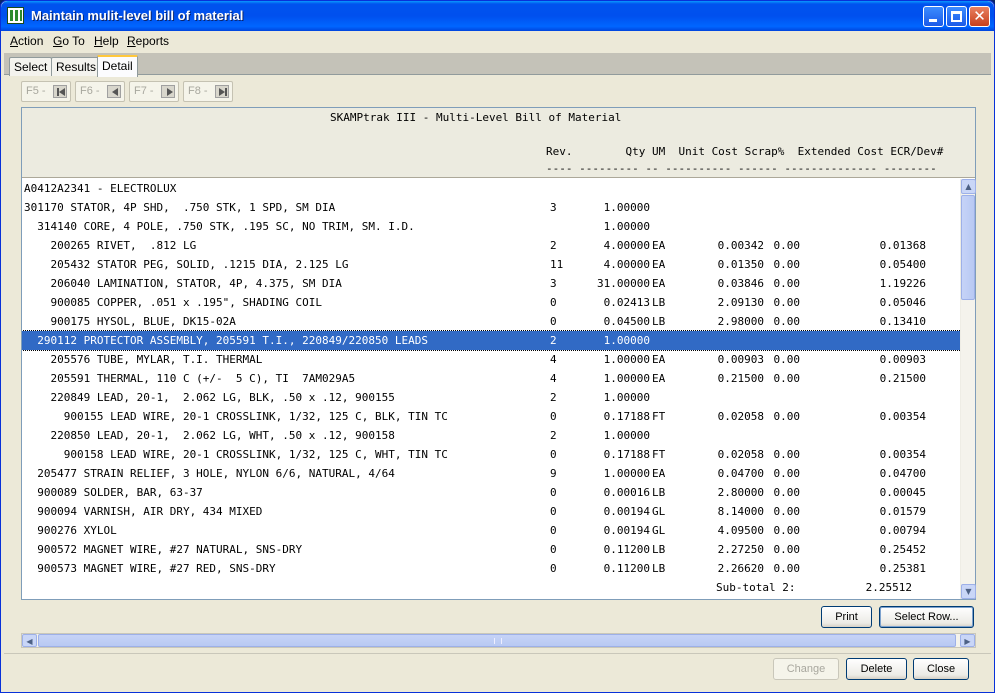 This screenshot has width=995, height=693. What do you see at coordinates (659, 454) in the screenshot?
I see `cell-um: FT` at bounding box center [659, 454].